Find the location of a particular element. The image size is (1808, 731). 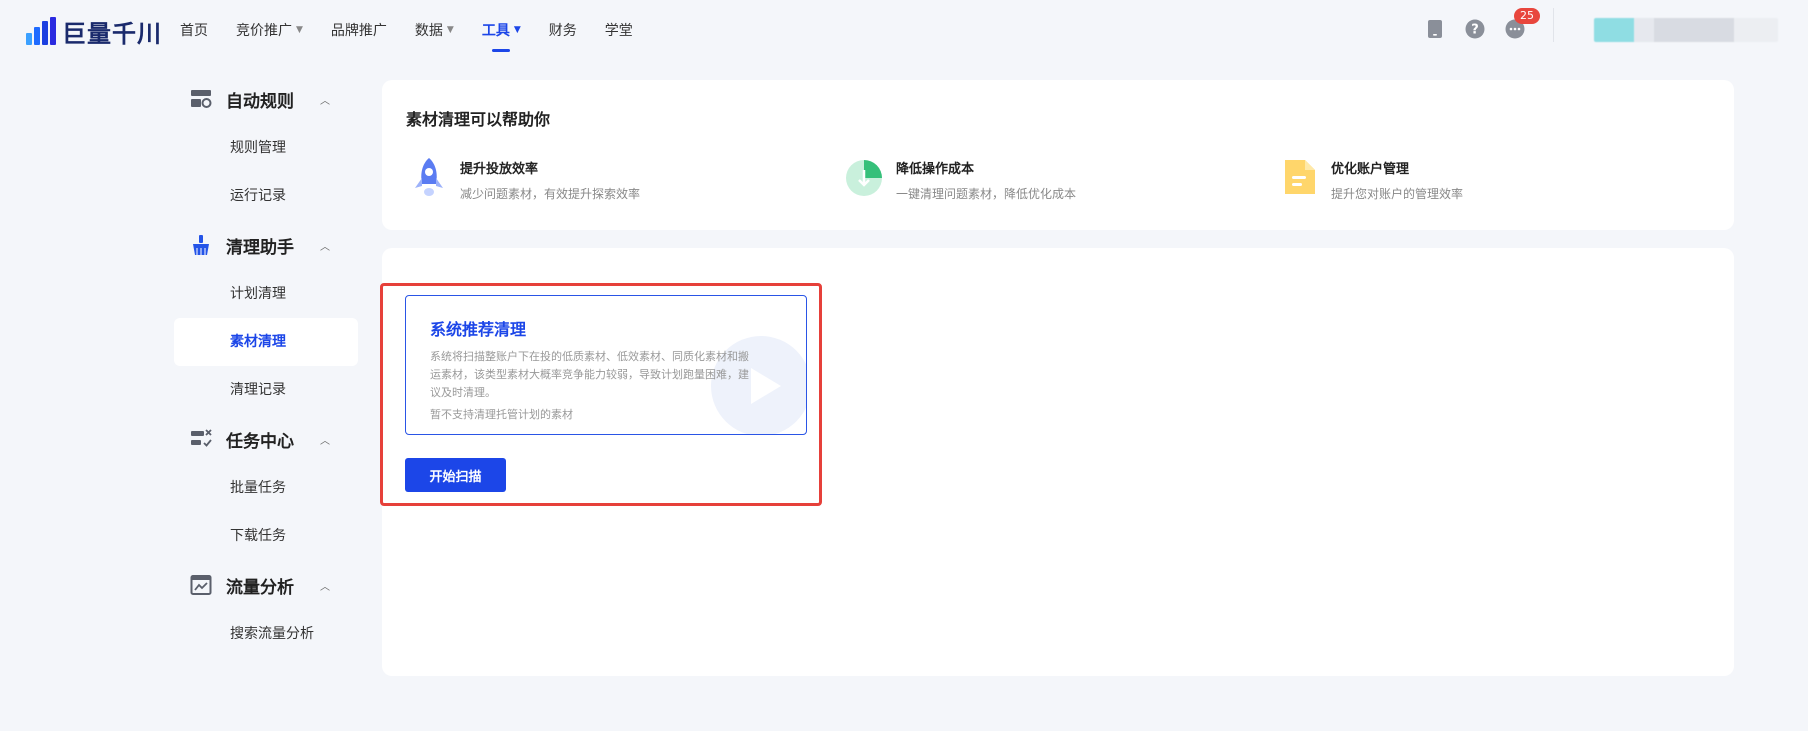

sidebar-item-rule-management: 规则管理 is located at coordinates (266, 148).